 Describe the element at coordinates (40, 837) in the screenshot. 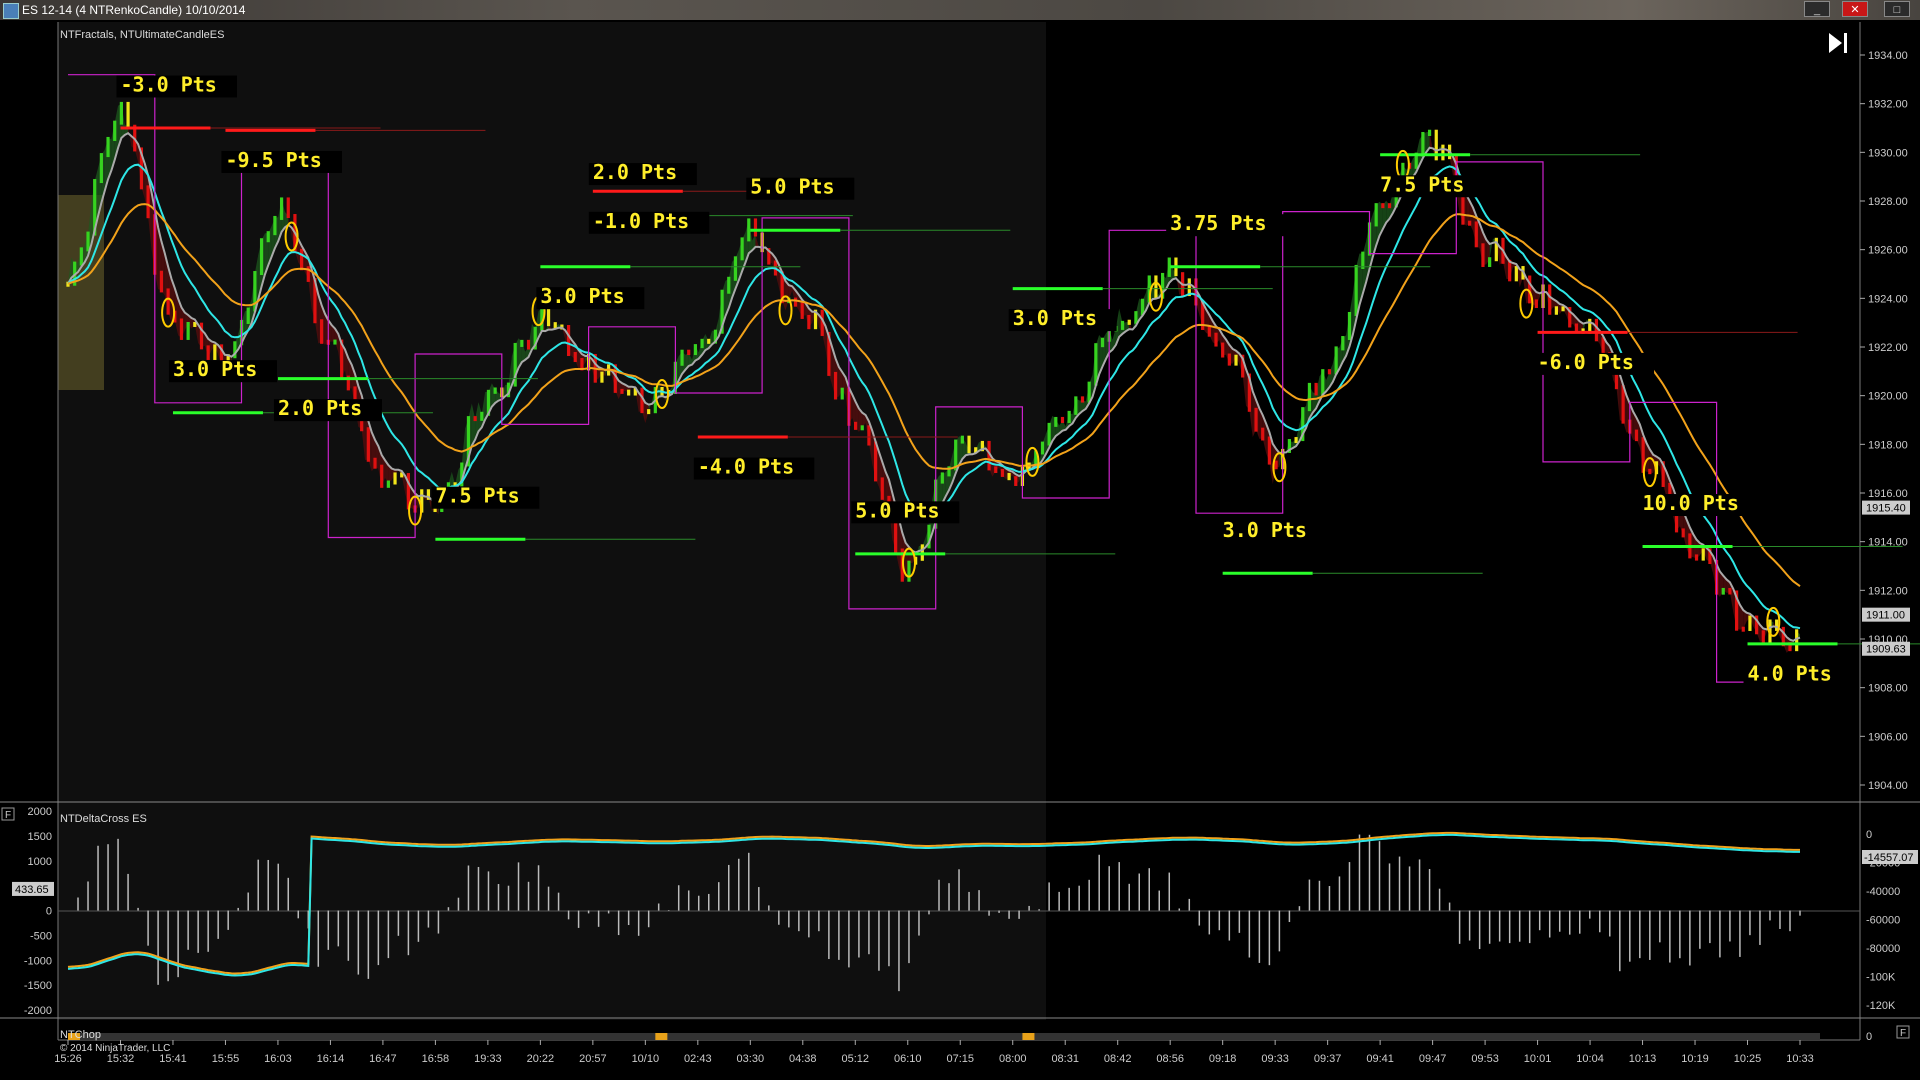

I see `delta-left-label: 1500` at that location.